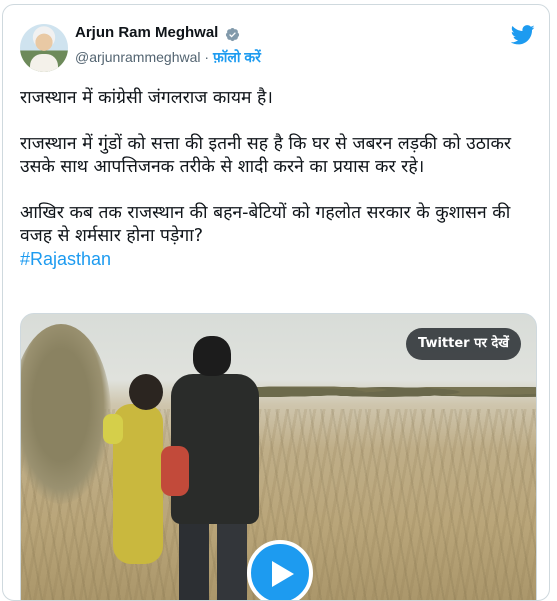  What do you see at coordinates (283, 574) in the screenshot?
I see `play-icon` at bounding box center [283, 574].